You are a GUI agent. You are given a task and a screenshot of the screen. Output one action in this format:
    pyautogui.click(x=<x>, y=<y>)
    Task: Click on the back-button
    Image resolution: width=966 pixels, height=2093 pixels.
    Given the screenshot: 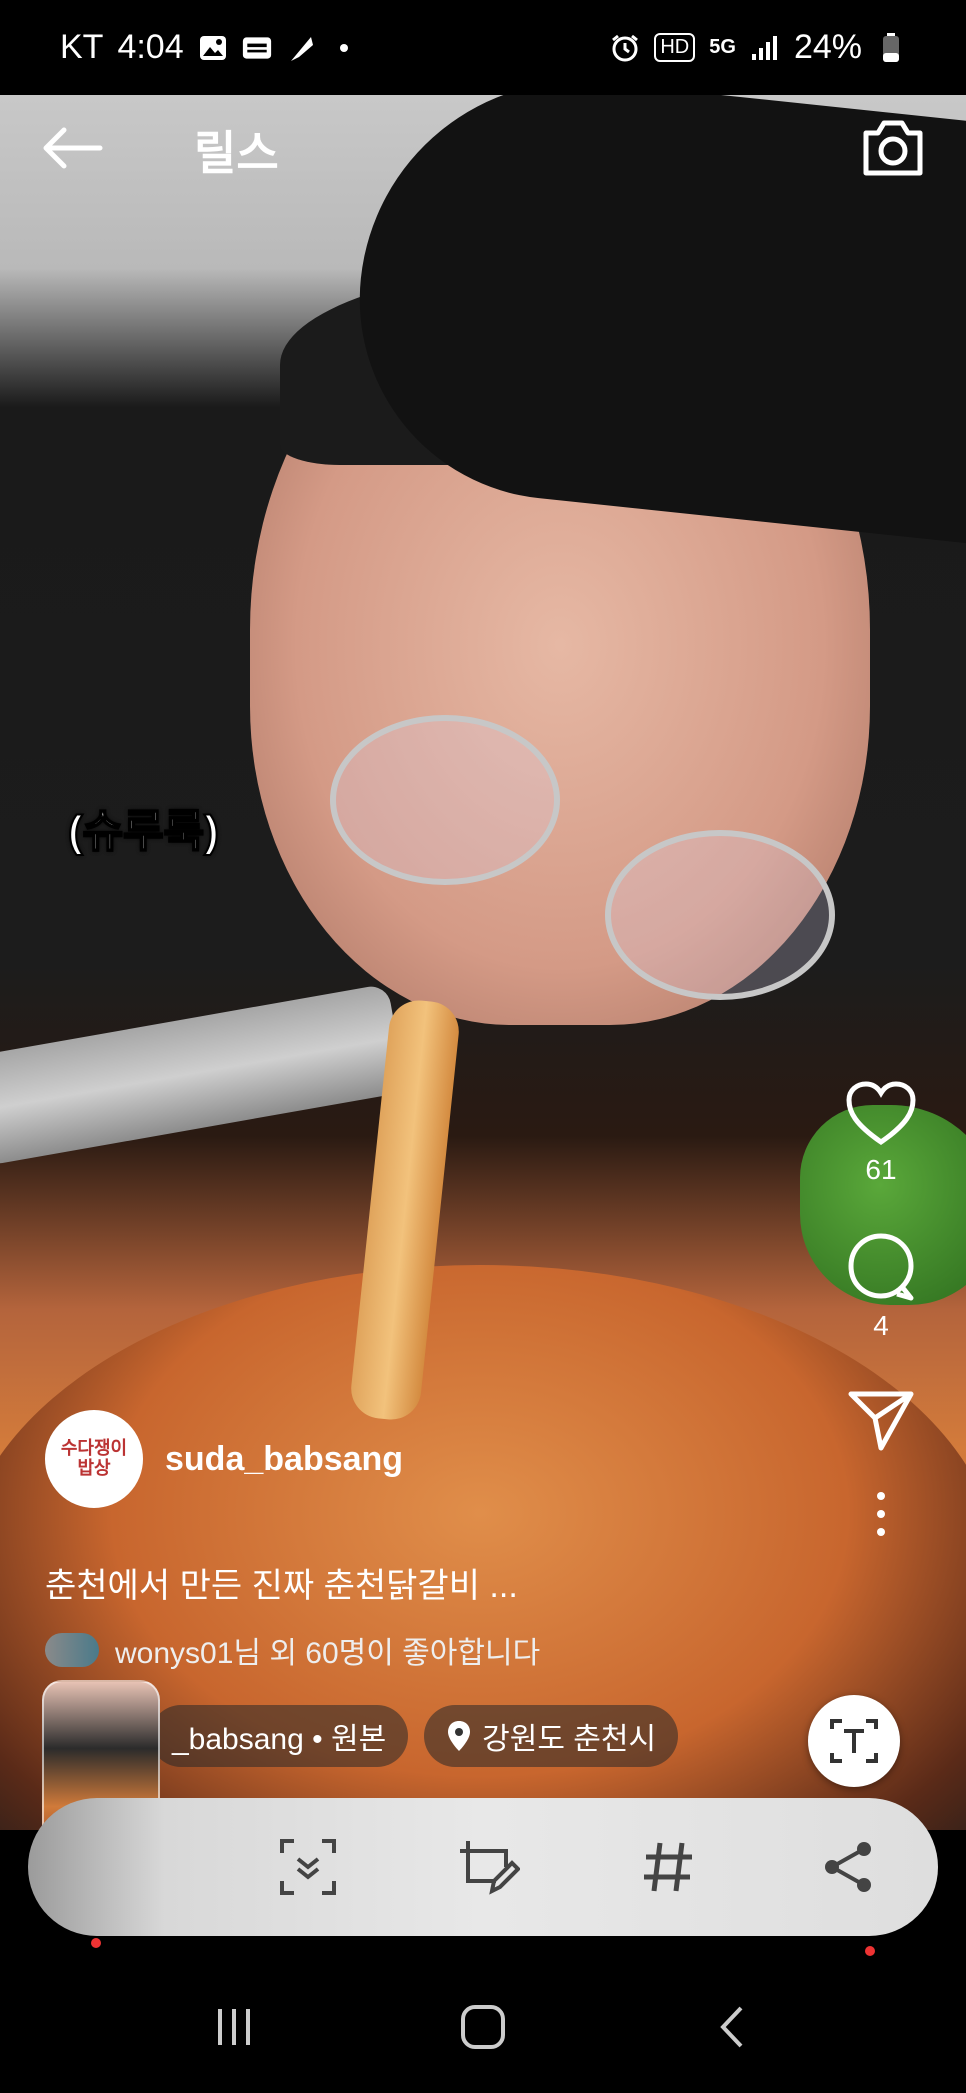 What is the action you would take?
    pyautogui.click(x=732, y=2027)
    